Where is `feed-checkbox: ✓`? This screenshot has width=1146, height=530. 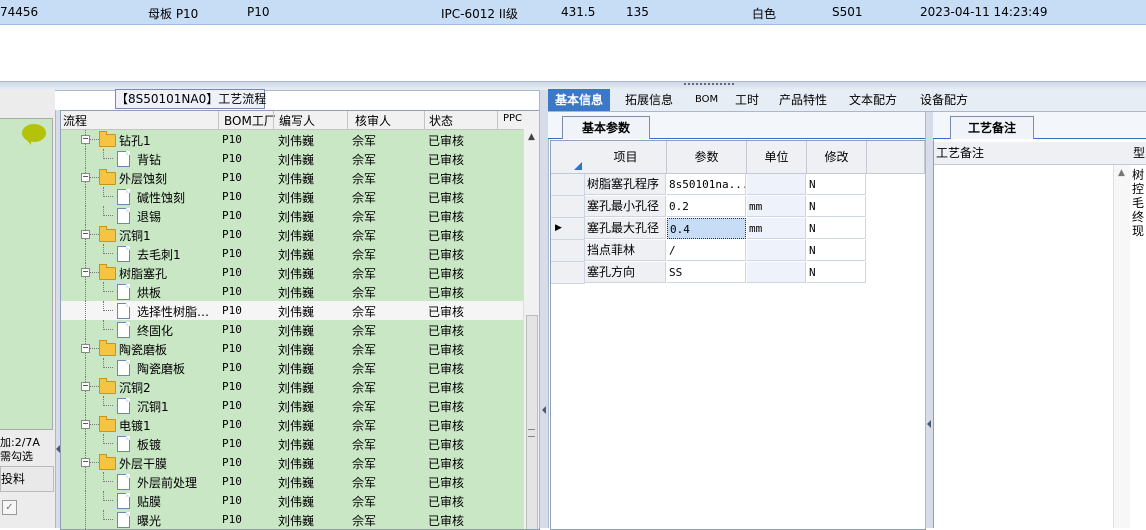 feed-checkbox: ✓ is located at coordinates (9, 507).